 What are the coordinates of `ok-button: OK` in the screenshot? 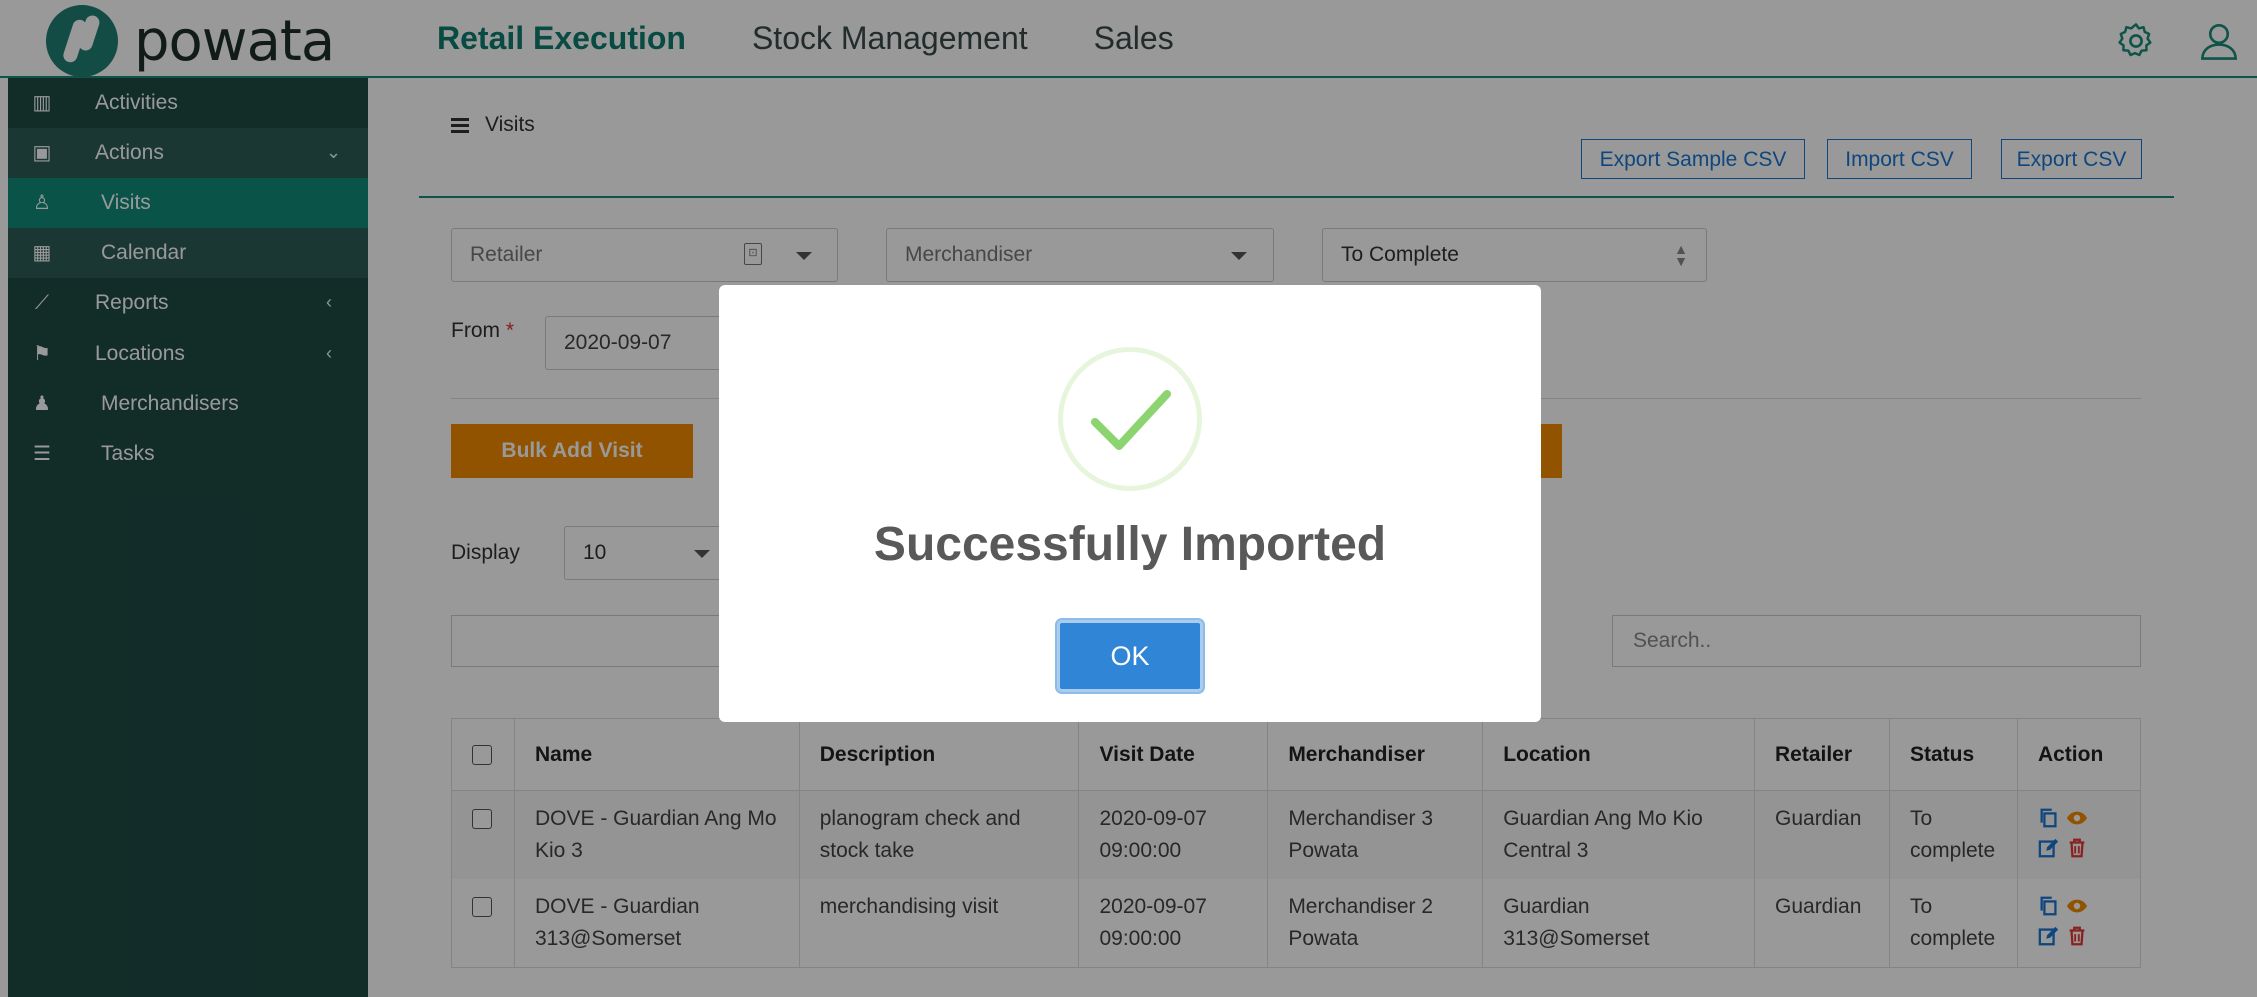 It's located at (1130, 656).